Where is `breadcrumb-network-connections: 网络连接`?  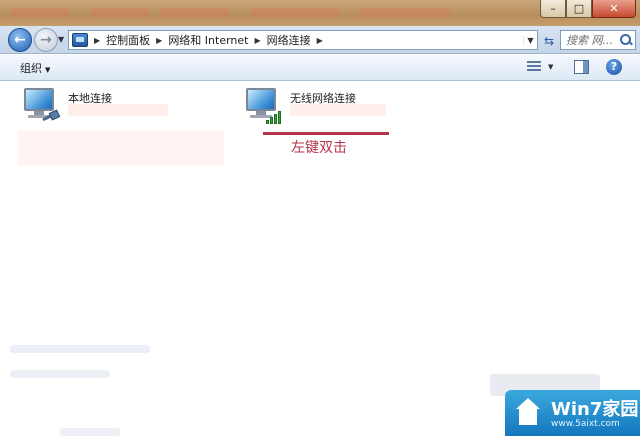 breadcrumb-network-connections: 网络连接 is located at coordinates (289, 40).